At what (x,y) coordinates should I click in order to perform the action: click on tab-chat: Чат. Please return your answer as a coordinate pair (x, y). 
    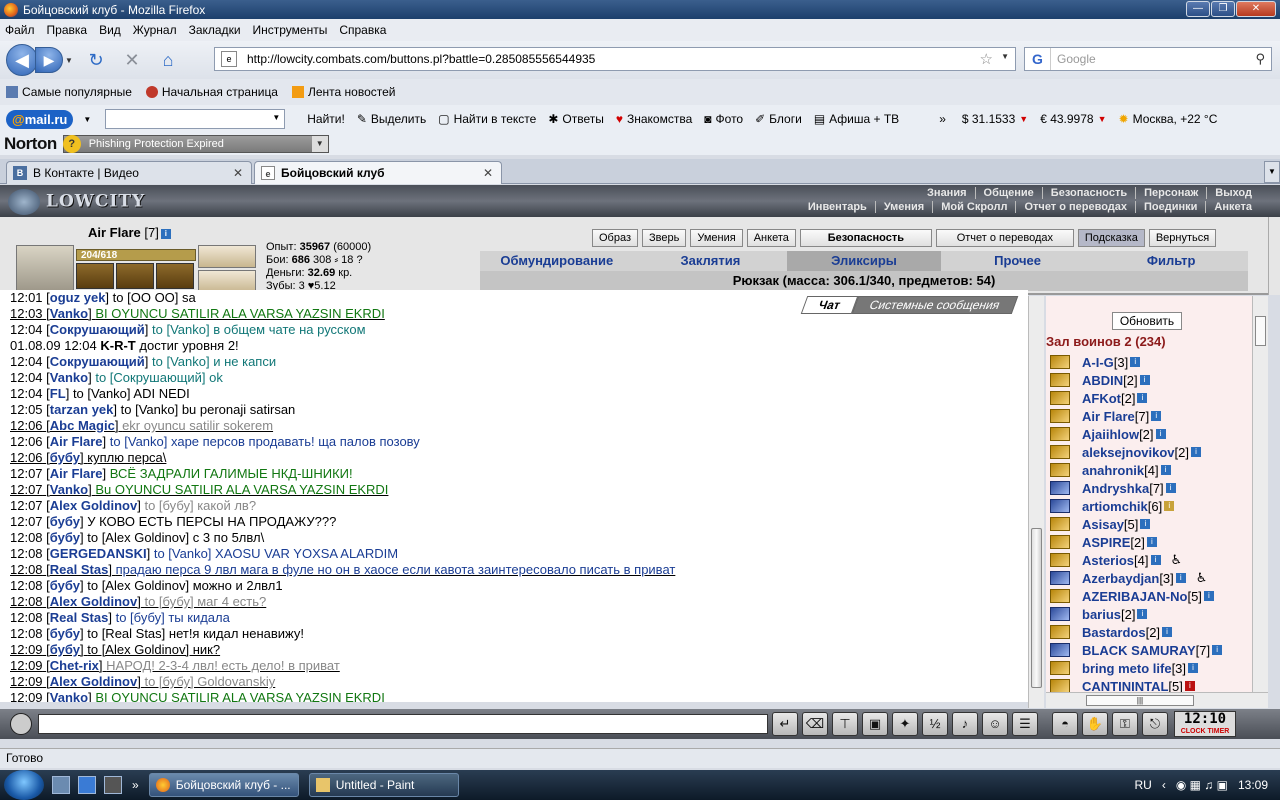
    Looking at the image, I should click on (829, 305).